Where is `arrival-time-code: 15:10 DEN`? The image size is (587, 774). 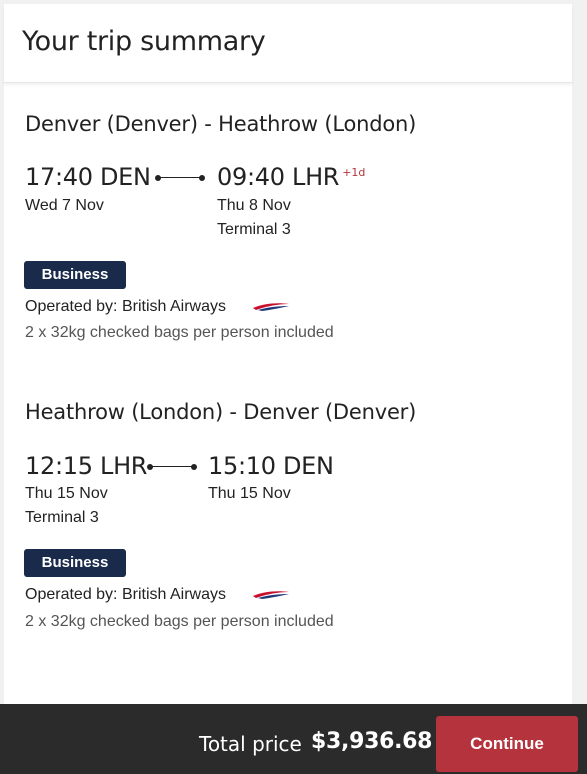 arrival-time-code: 15:10 DEN is located at coordinates (271, 466).